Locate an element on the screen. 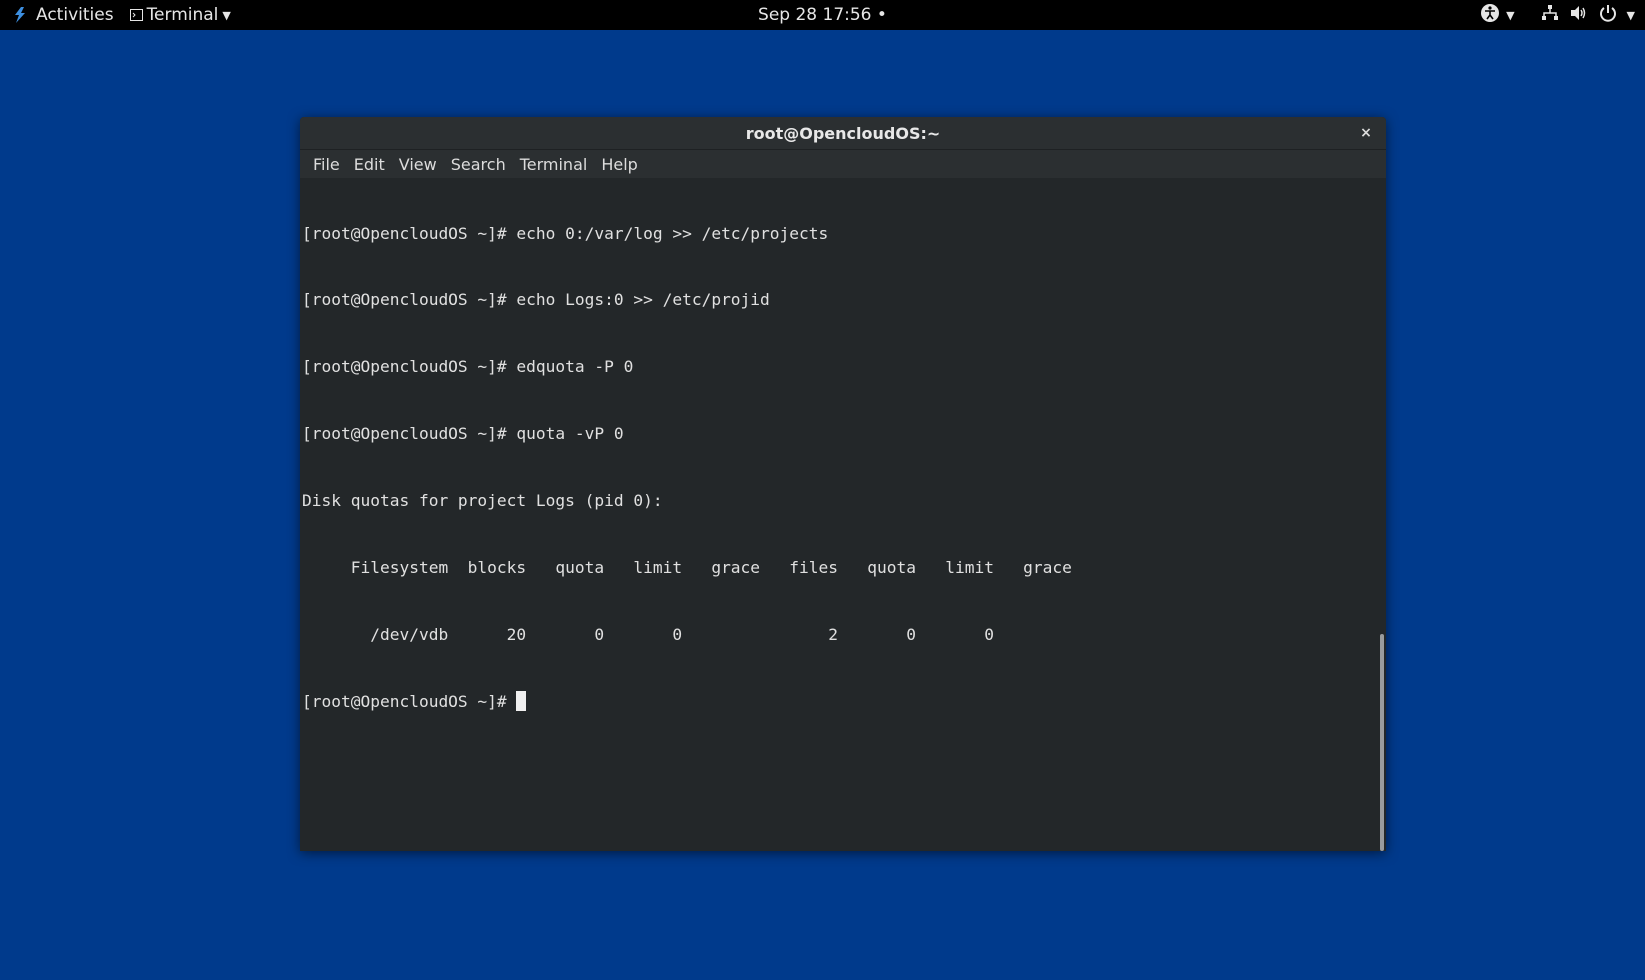 This screenshot has width=1645, height=980. window-title: root@OpencloudOS:~ is located at coordinates (843, 133).